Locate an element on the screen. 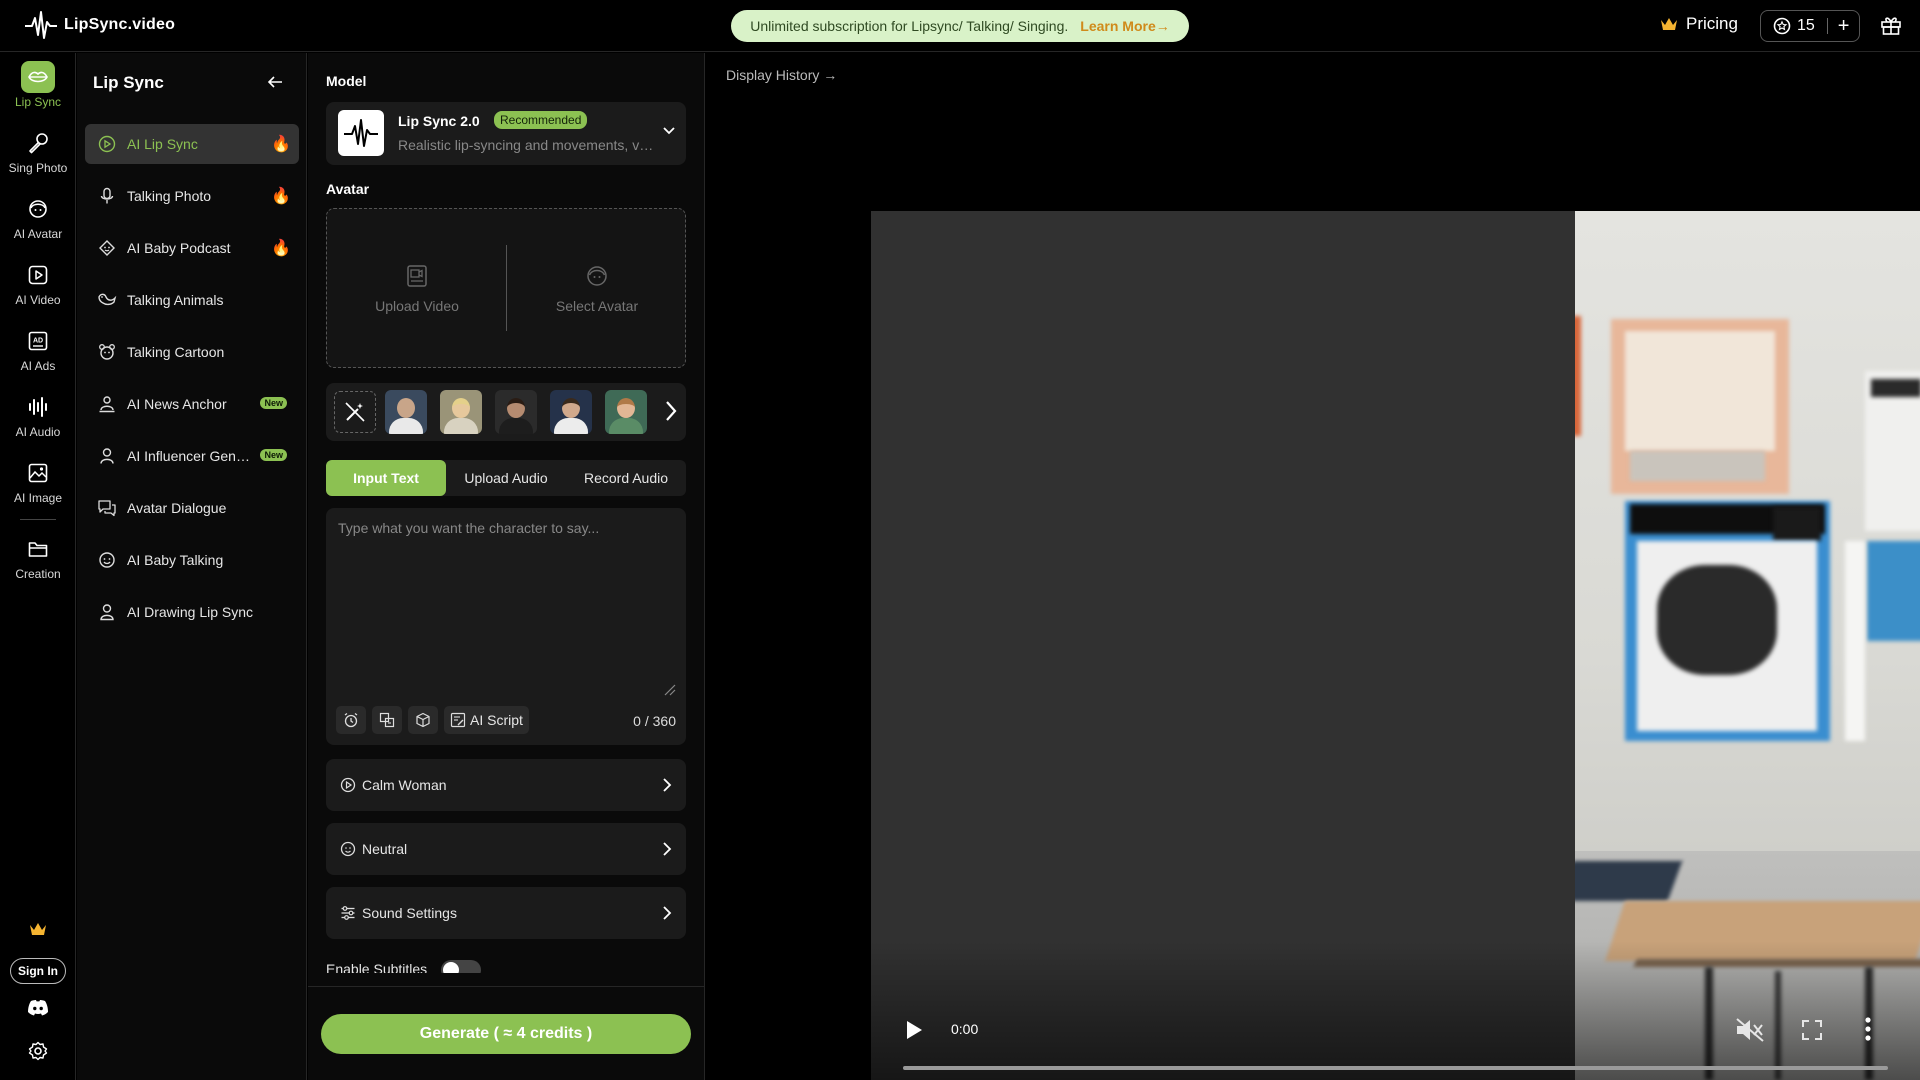  fire-icon: 🔥 is located at coordinates (281, 196).